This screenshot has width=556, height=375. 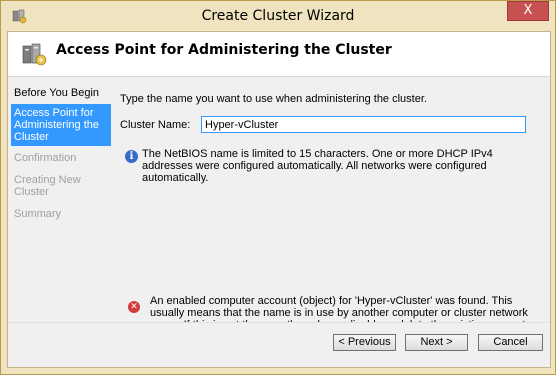 I want to click on window-title: Create Cluster Wizard, so click(x=278, y=16).